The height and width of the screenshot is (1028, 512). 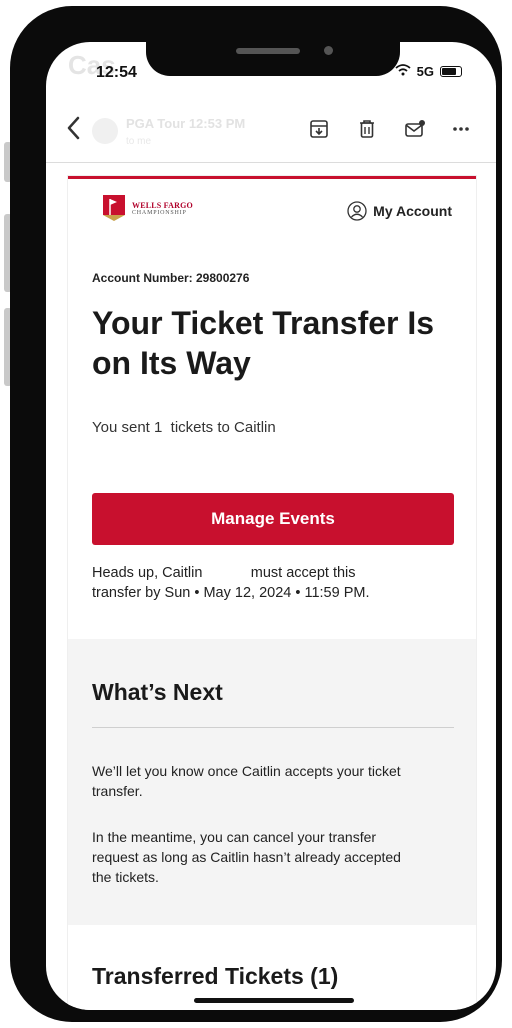 What do you see at coordinates (273, 727) in the screenshot?
I see `divider` at bounding box center [273, 727].